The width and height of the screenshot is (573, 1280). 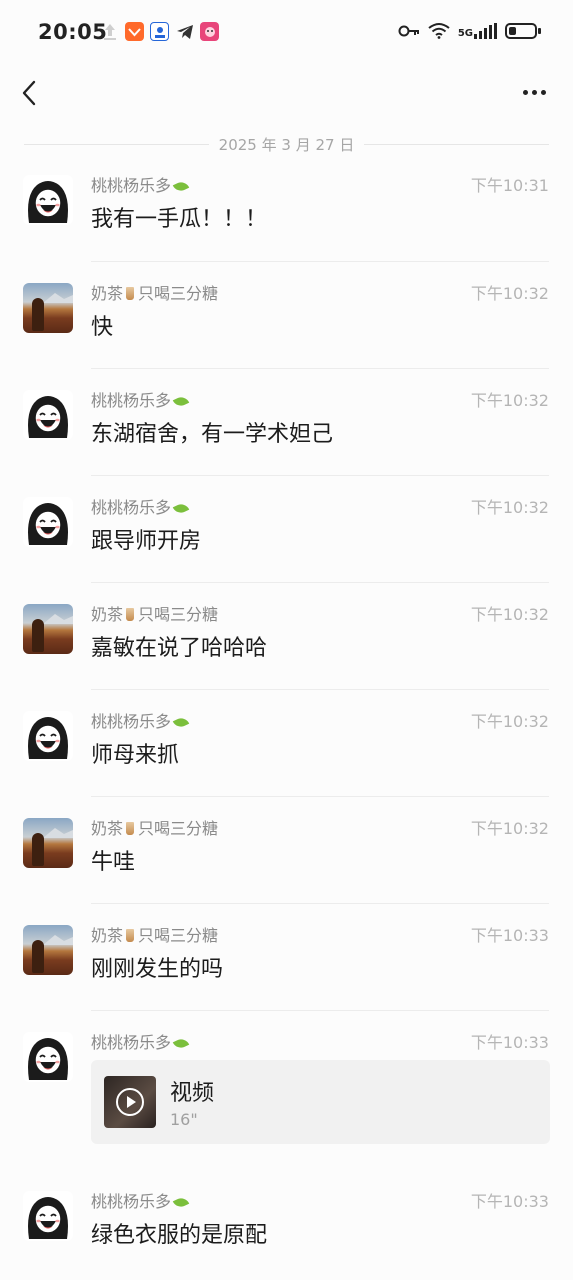 What do you see at coordinates (286, 33) in the screenshot?
I see `status-bar: 20:05 5G` at bounding box center [286, 33].